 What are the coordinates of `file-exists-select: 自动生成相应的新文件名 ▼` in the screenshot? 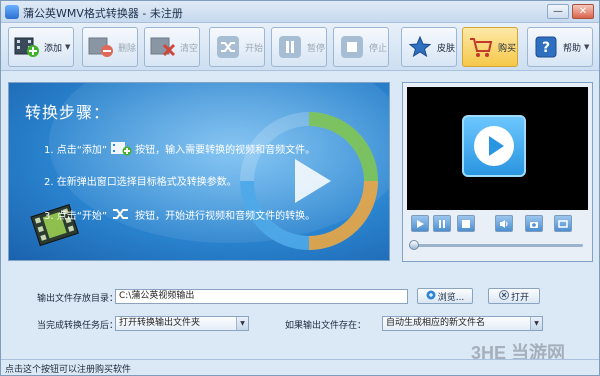 It's located at (462, 323).